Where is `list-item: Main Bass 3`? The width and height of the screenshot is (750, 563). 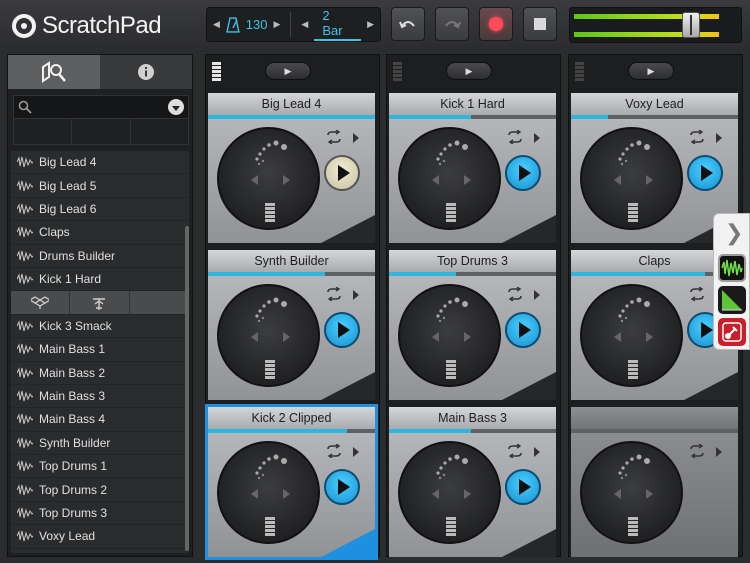 list-item: Main Bass 3 is located at coordinates (100, 397).